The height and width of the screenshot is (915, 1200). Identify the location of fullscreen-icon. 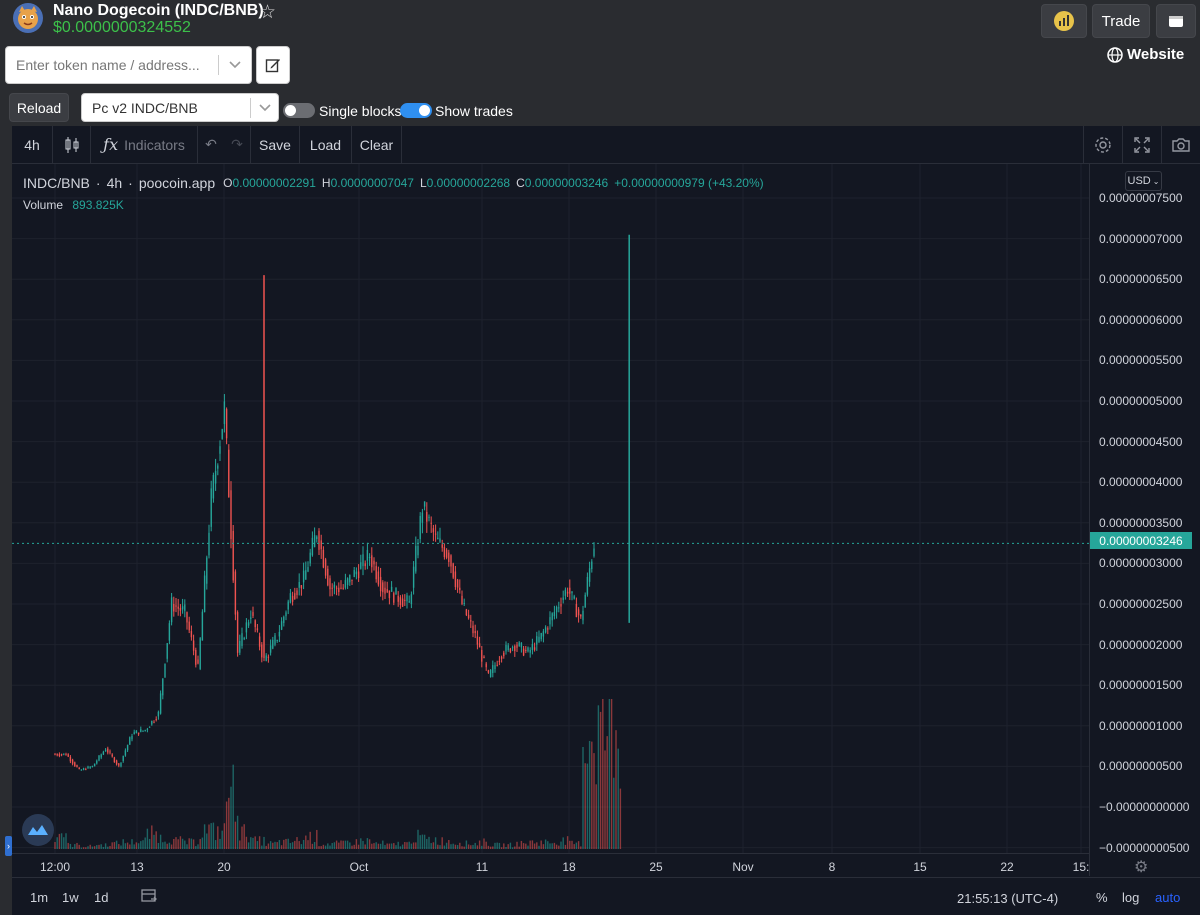
(1142, 145).